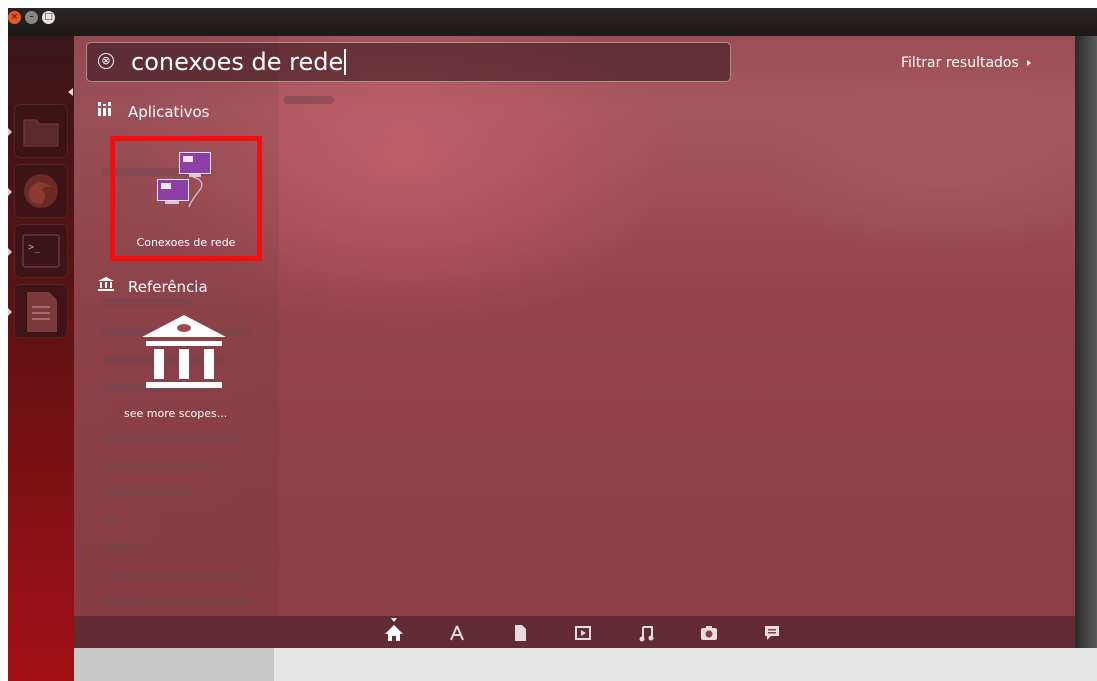 This screenshot has width=1097, height=681. I want to click on camera-icon, so click(709, 633).